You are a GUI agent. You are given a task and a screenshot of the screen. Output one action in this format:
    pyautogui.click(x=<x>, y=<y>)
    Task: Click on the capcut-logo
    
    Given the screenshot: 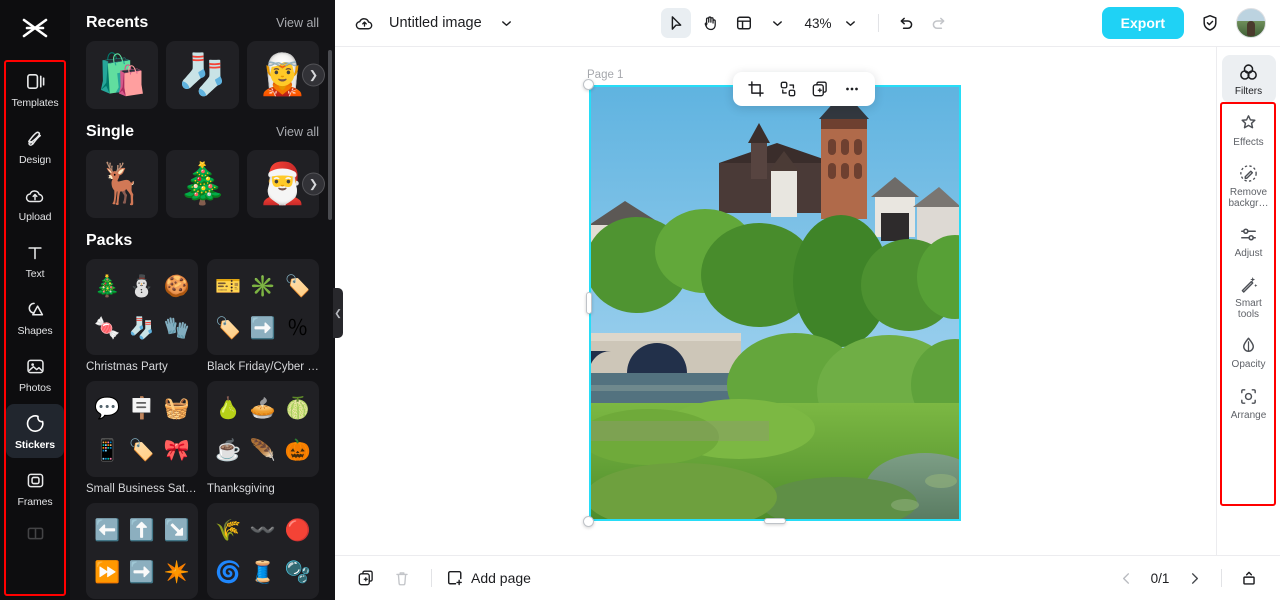 What is the action you would take?
    pyautogui.click(x=35, y=28)
    